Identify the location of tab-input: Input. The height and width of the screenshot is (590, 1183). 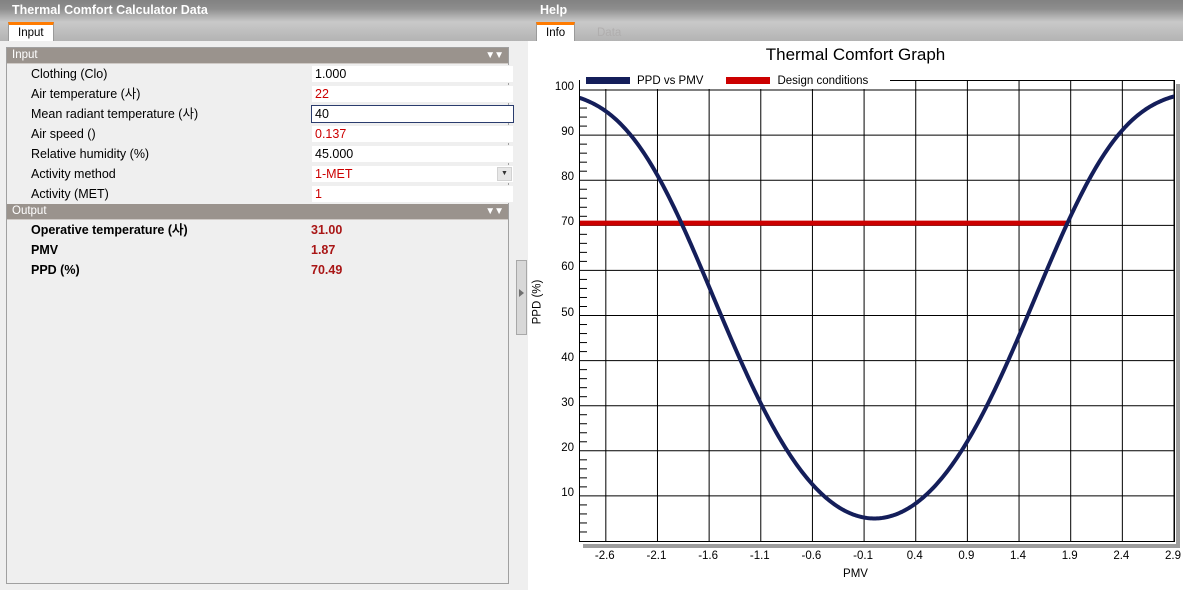
(31, 31).